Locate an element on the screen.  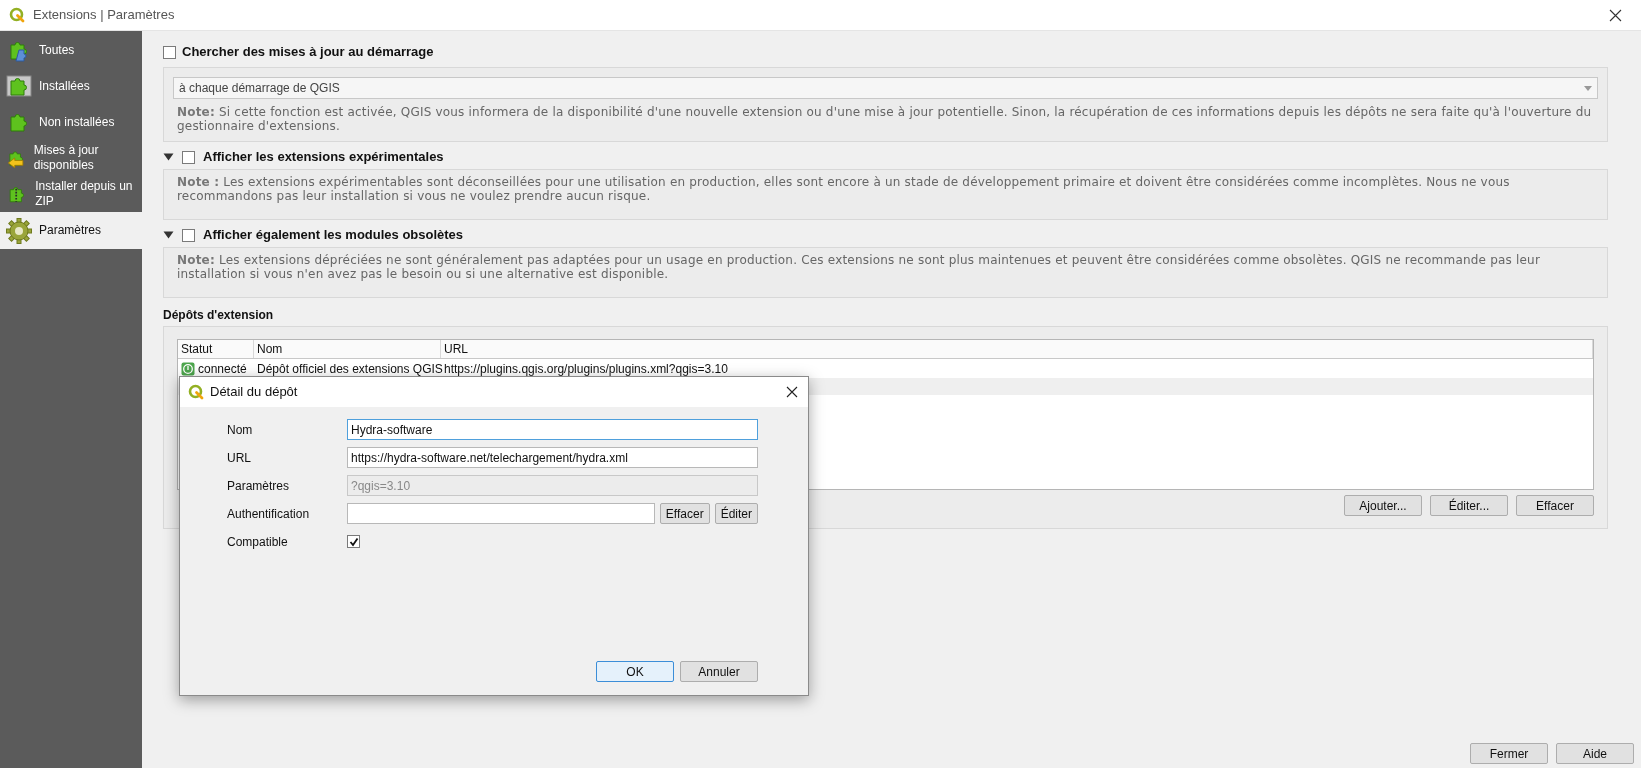
push-button: OK is located at coordinates (635, 671).